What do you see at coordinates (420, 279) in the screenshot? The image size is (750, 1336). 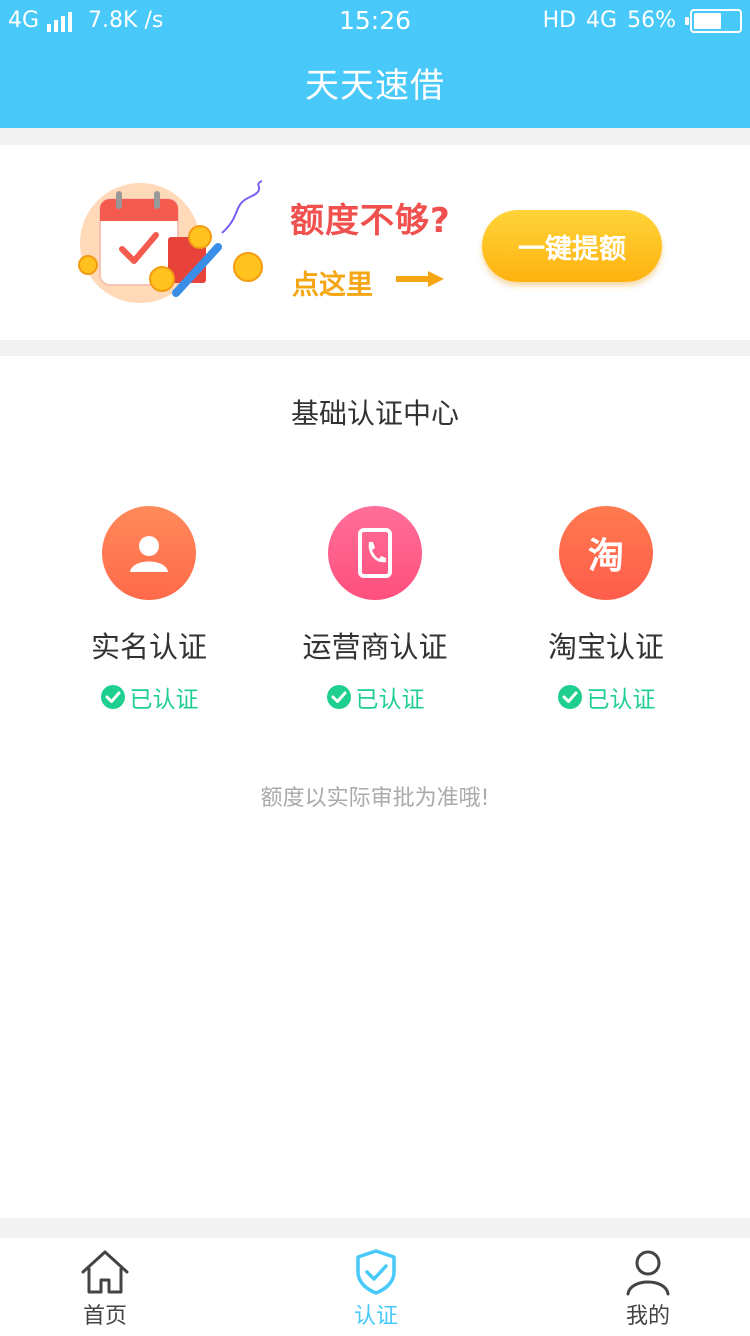 I see `arrow-right-icon` at bounding box center [420, 279].